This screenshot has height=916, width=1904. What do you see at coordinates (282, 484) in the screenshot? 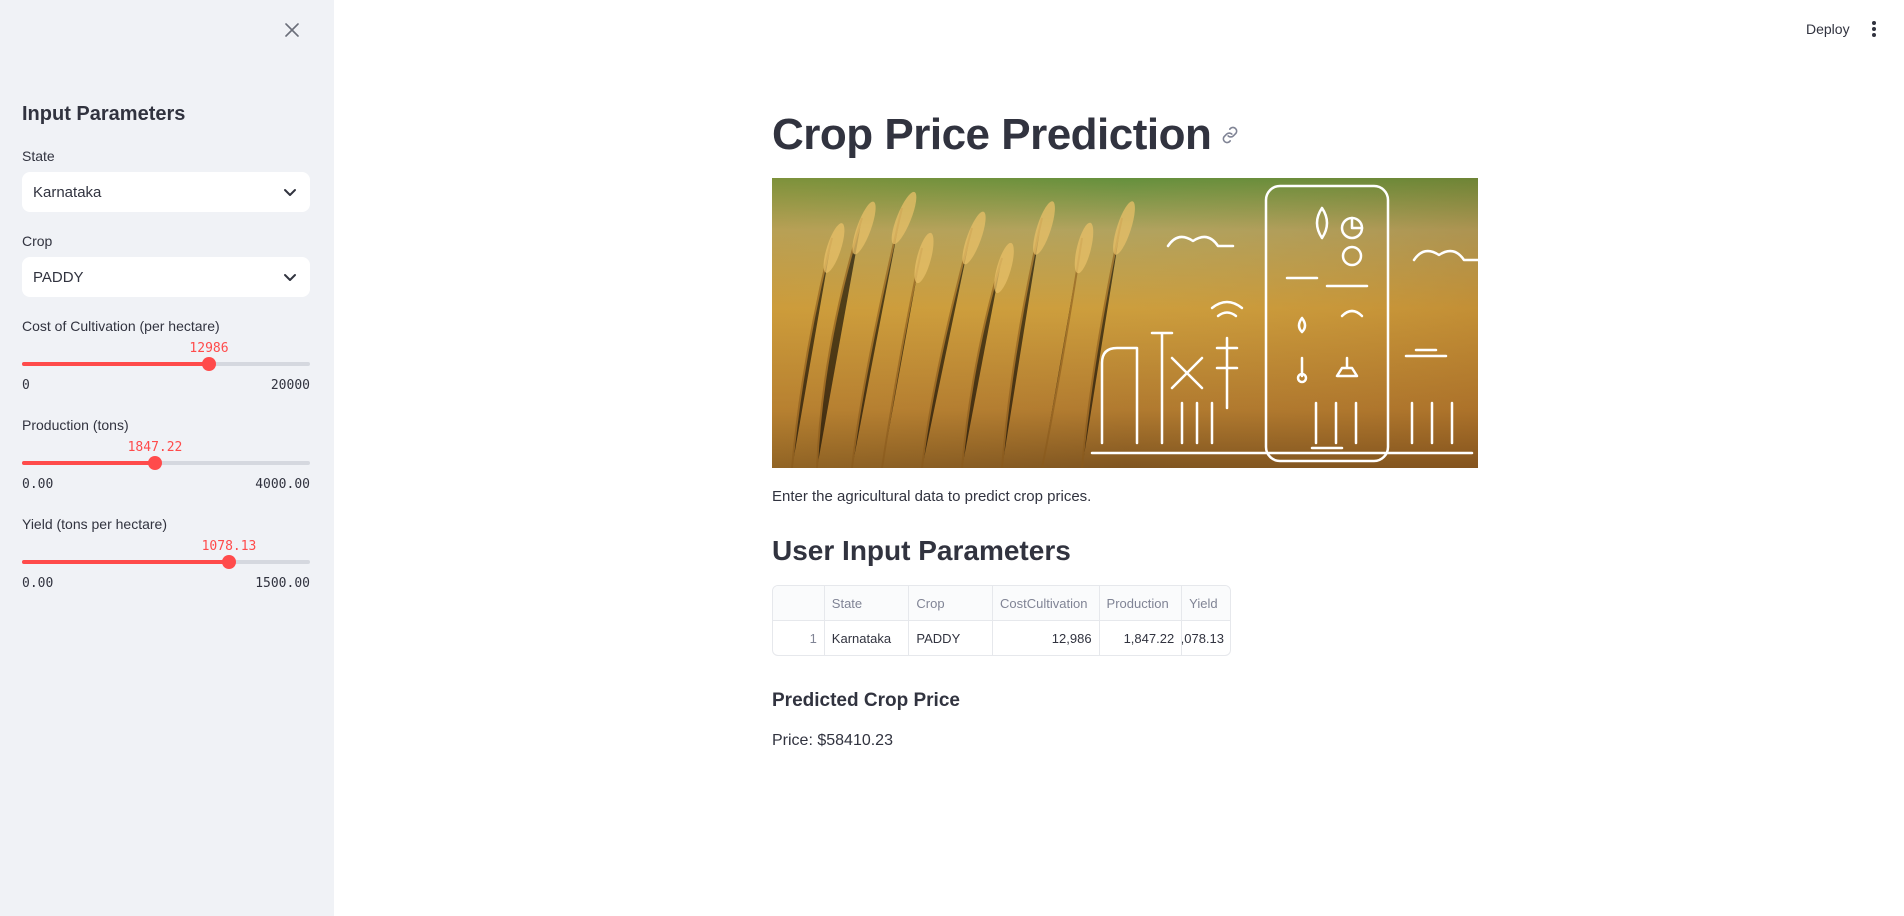
I see `slider-max: 4000.00` at bounding box center [282, 484].